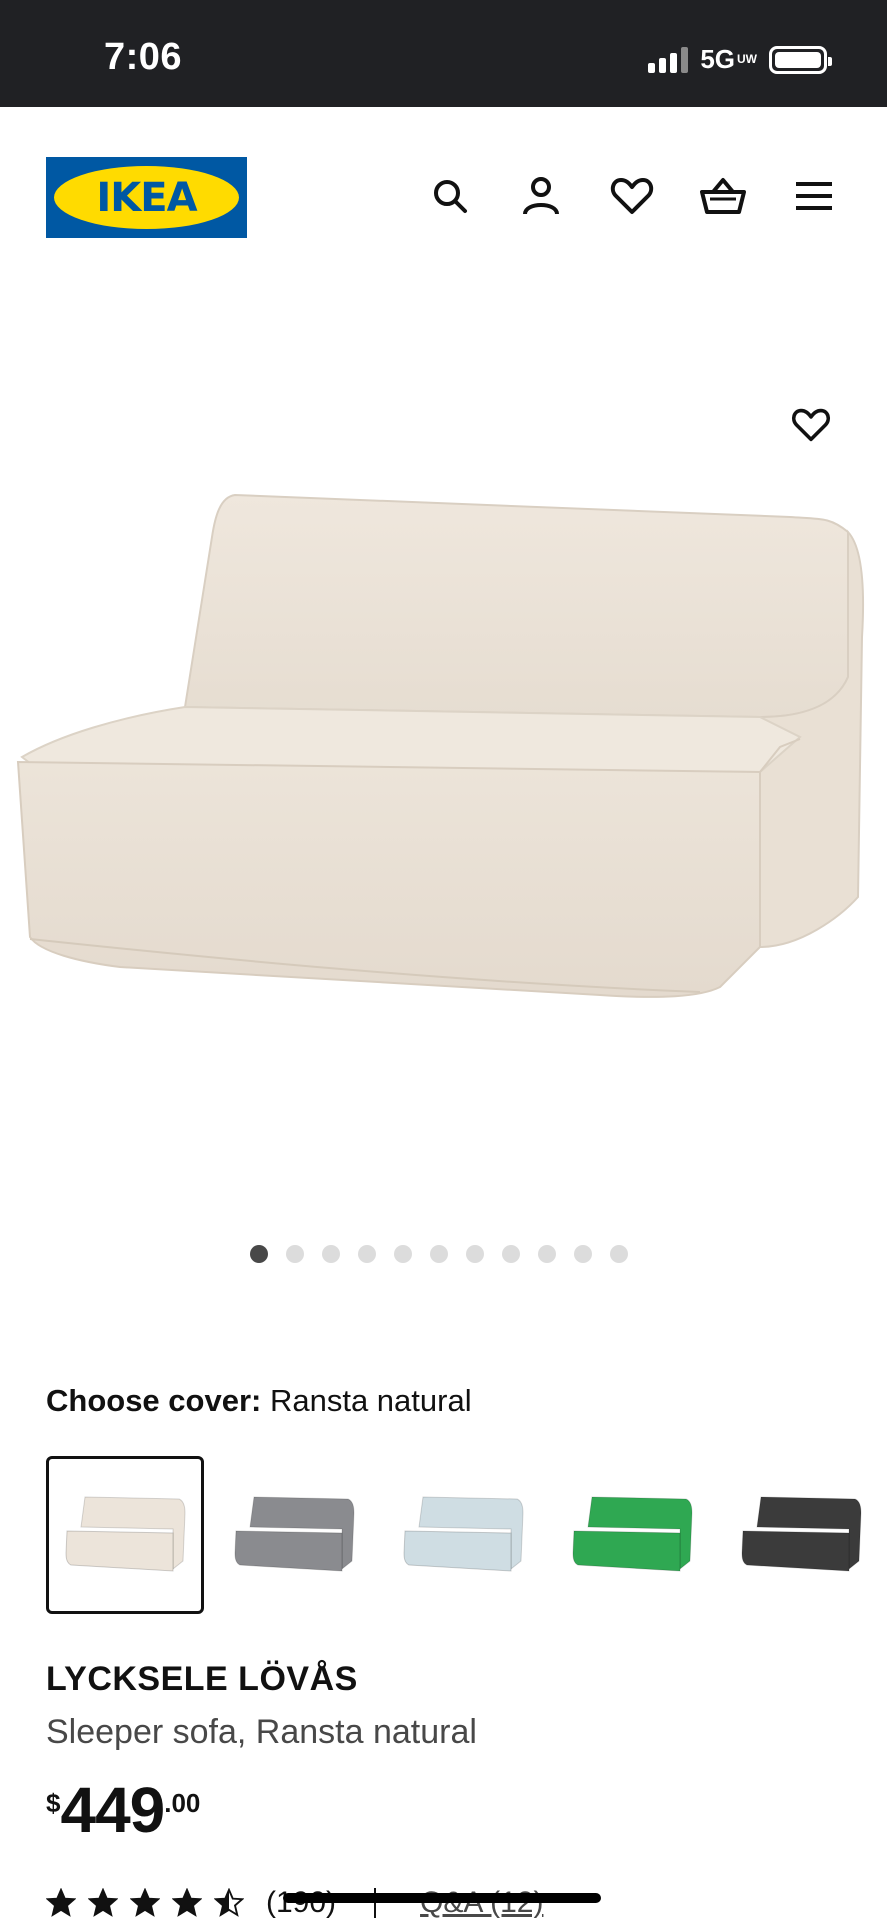 The height and width of the screenshot is (1920, 887). I want to click on product-price: $ 449 .00, so click(123, 1810).